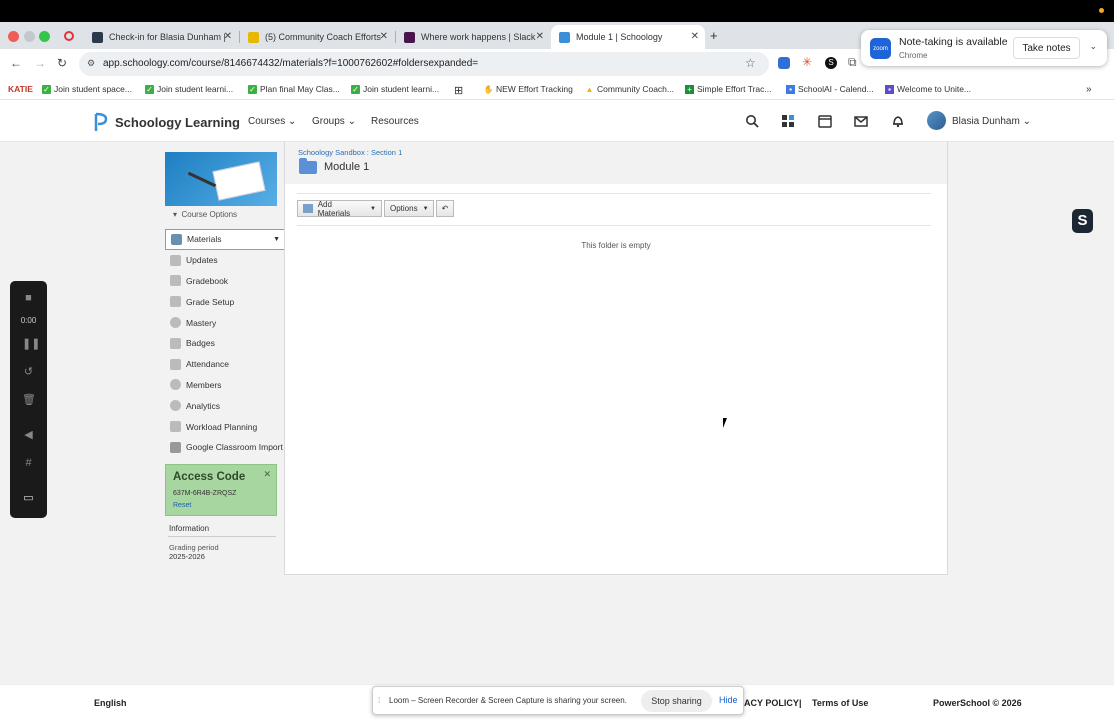 The height and width of the screenshot is (720, 1114). I want to click on extensions-puzzle-icon: ⧉, so click(852, 62).